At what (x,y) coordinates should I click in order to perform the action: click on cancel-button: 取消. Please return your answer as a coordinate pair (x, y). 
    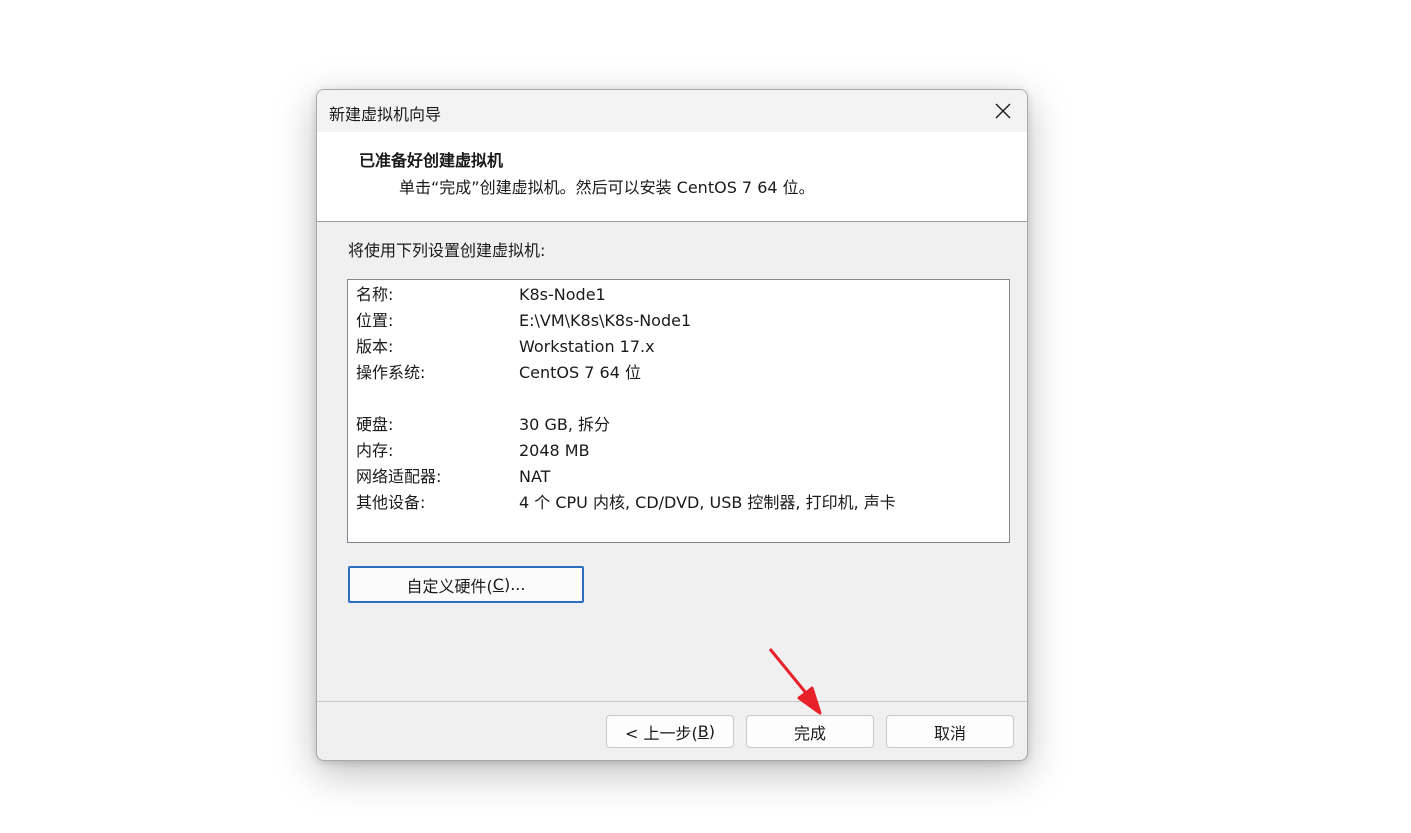
    Looking at the image, I should click on (950, 731).